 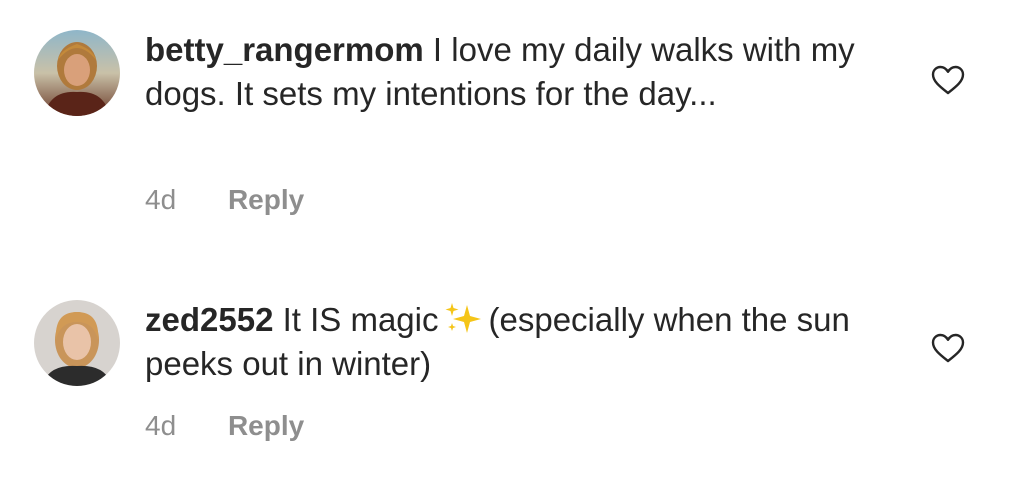 I want to click on comment-username: betty_rangermom, so click(x=284, y=49).